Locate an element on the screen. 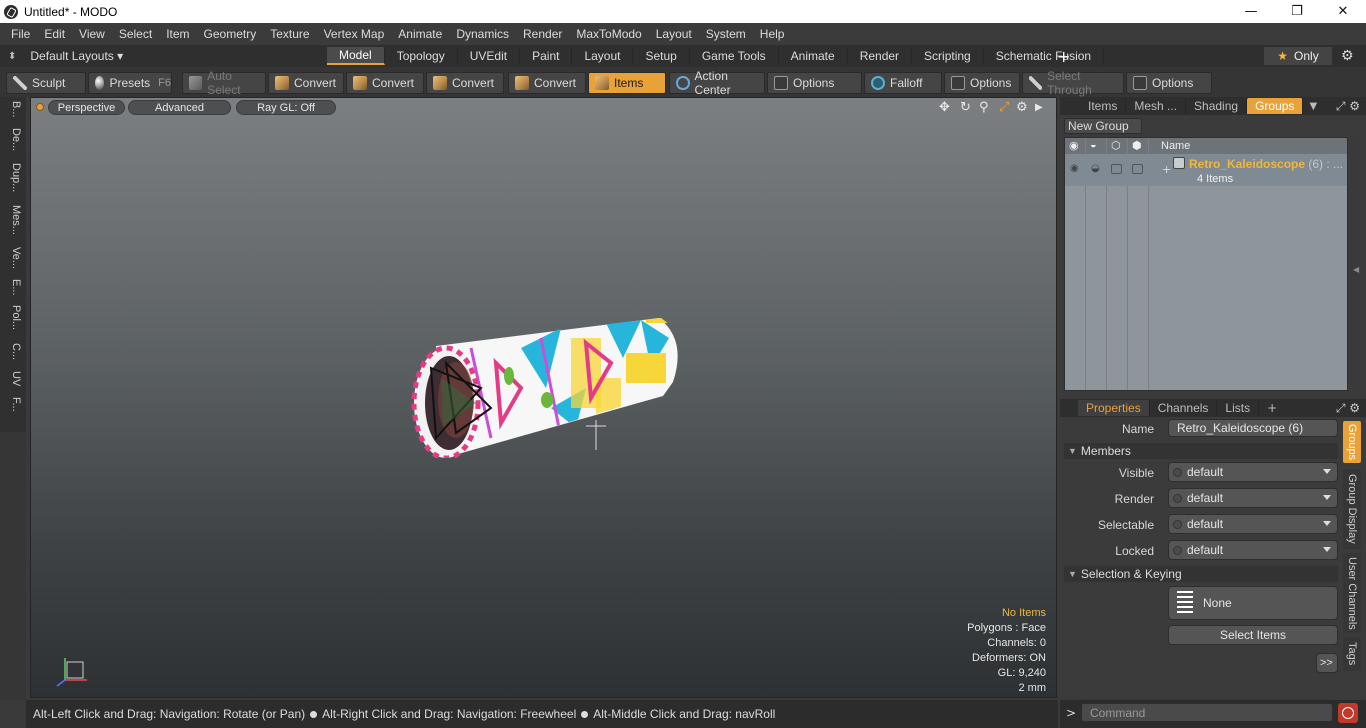 The width and height of the screenshot is (1366, 728). selectable-dropdown: default is located at coordinates (1253, 524).